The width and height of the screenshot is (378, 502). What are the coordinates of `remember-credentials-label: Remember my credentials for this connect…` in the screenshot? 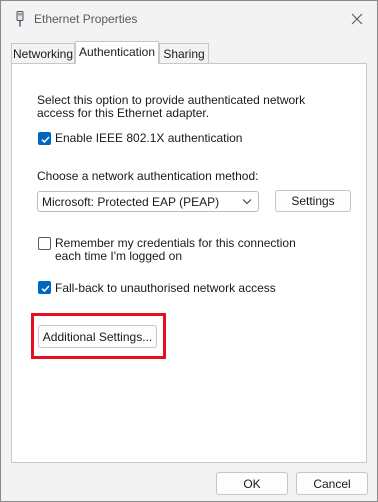 It's located at (190, 250).